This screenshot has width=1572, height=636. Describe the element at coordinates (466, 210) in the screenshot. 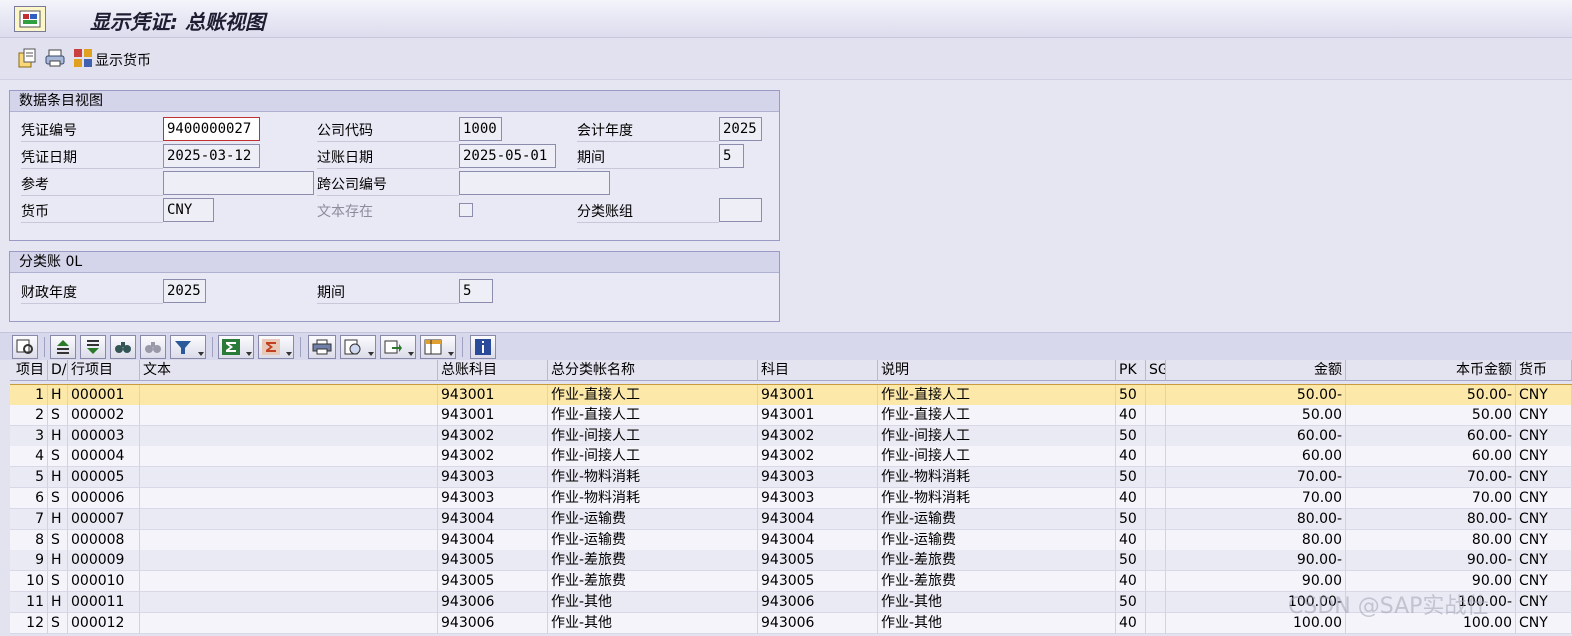

I see `text-exists-checkbox` at that location.